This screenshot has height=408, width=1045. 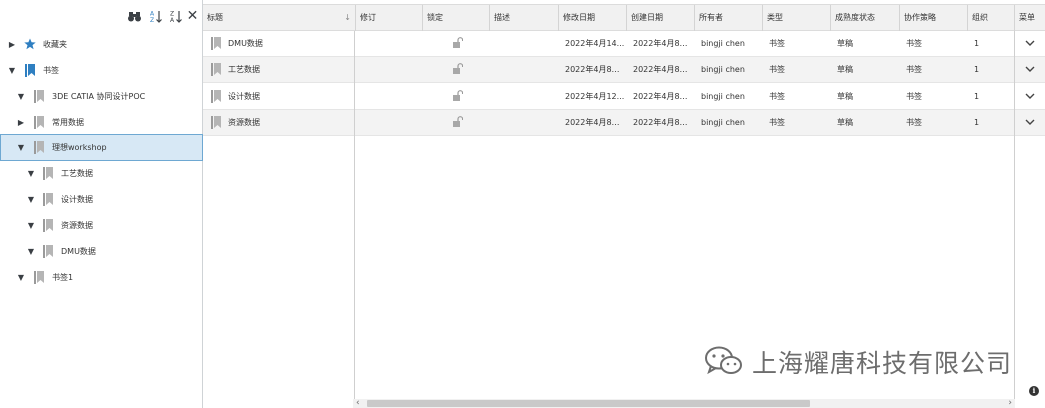 What do you see at coordinates (593, 18) in the screenshot?
I see `column-header-modified: 修改日期` at bounding box center [593, 18].